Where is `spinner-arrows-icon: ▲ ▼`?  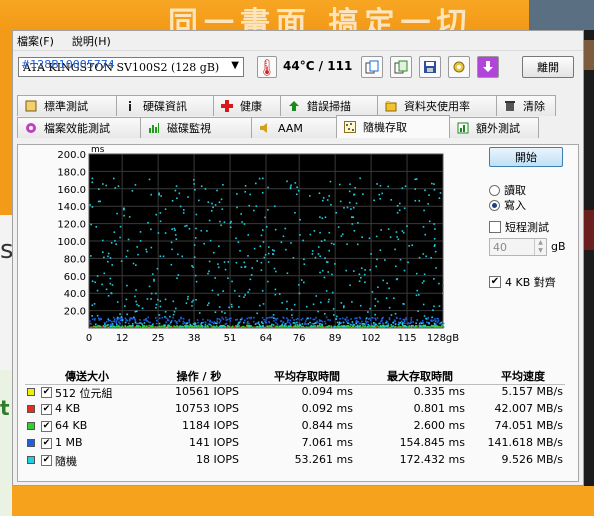
spinner-arrows-icon: ▲ ▼ is located at coordinates (540, 247).